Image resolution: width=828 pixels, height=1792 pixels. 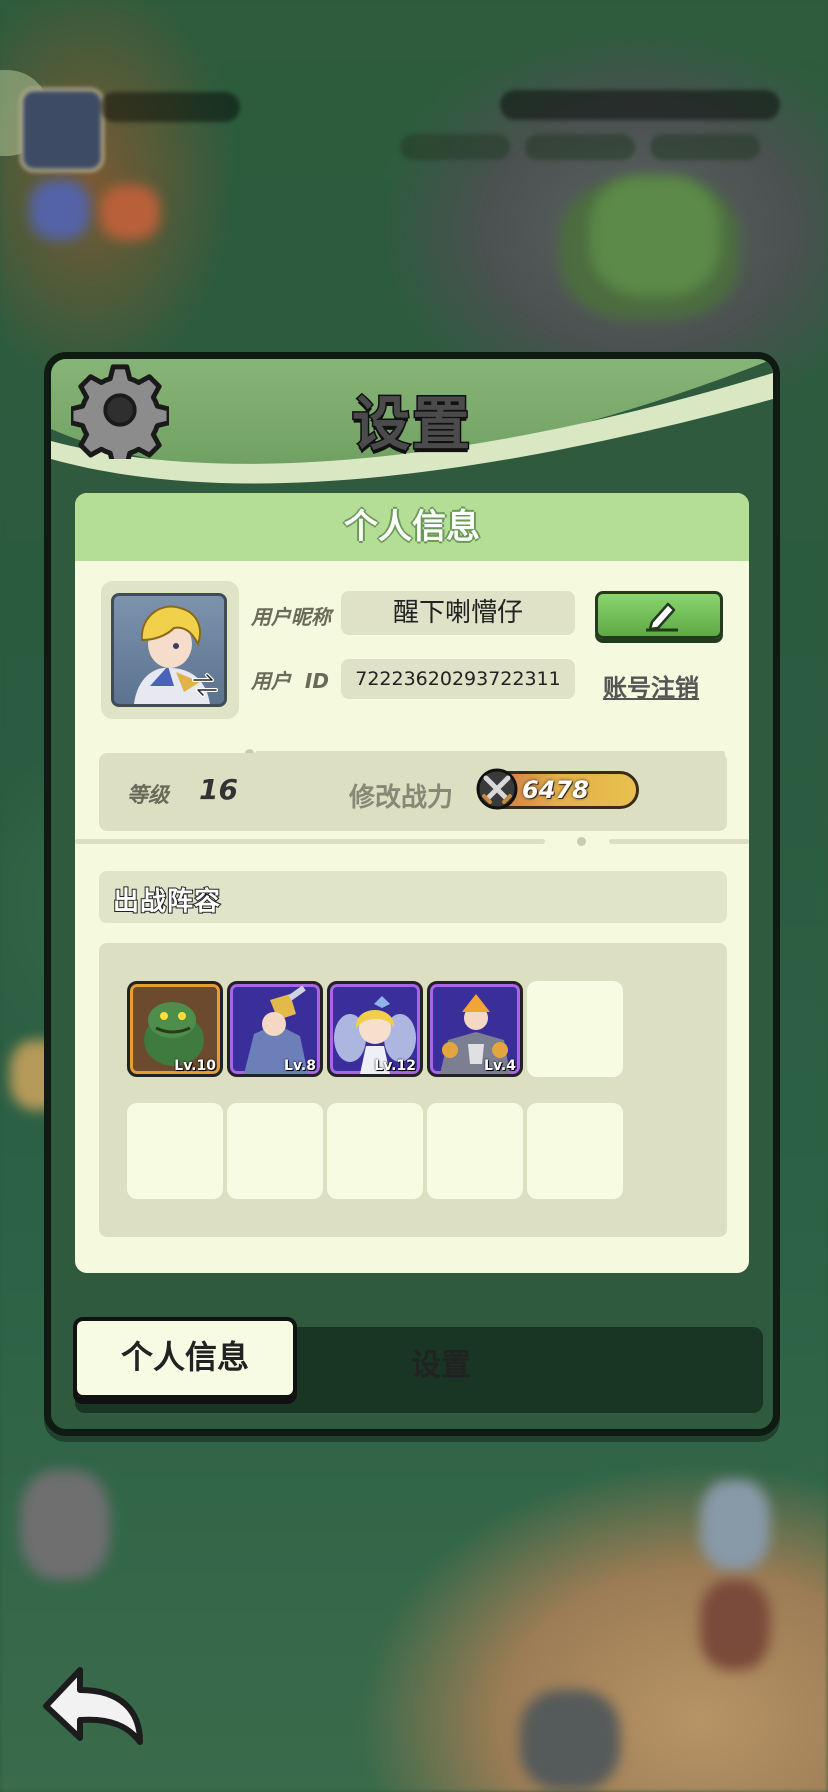 I want to click on back-arrow-icon, so click(x=95, y=1705).